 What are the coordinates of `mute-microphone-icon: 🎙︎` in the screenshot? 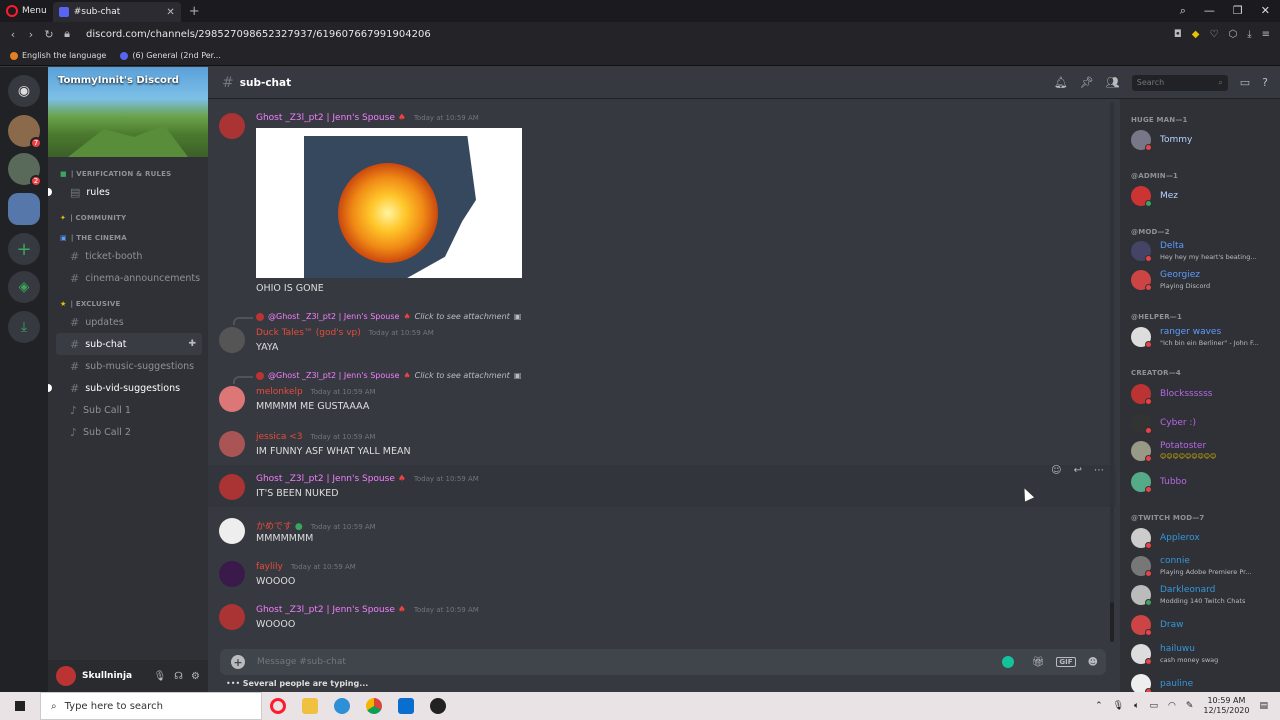 It's located at (159, 676).